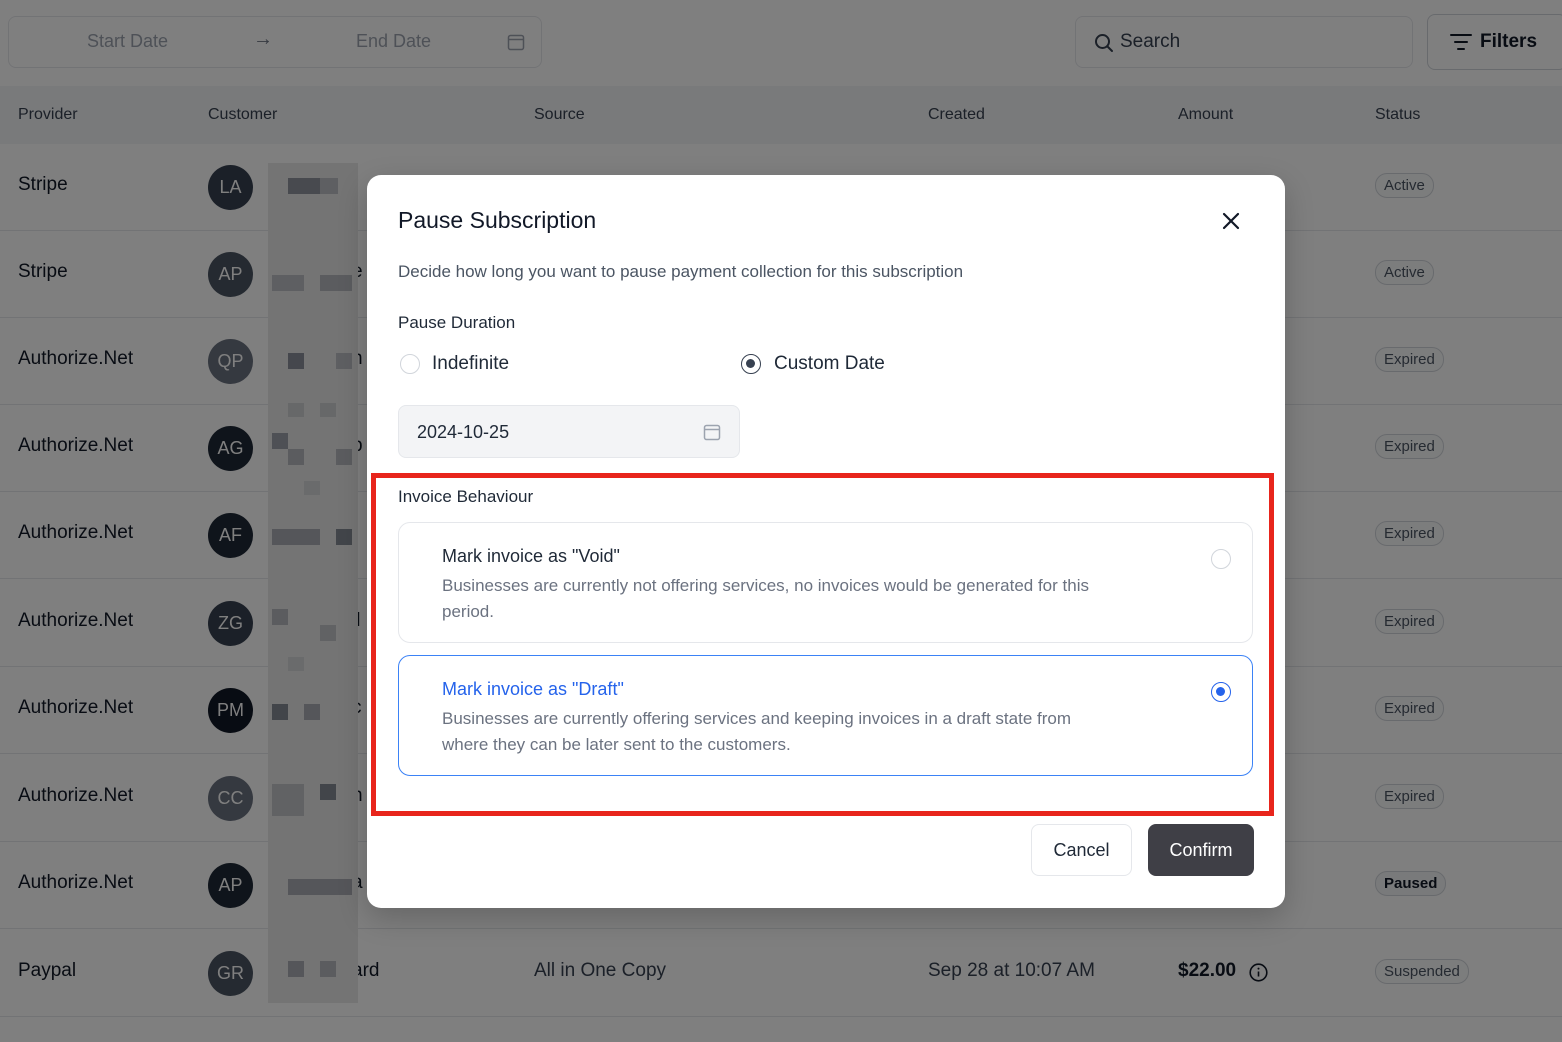 The width and height of the screenshot is (1562, 1042). Describe the element at coordinates (1081, 850) in the screenshot. I see `cancel-button: Cancel` at that location.